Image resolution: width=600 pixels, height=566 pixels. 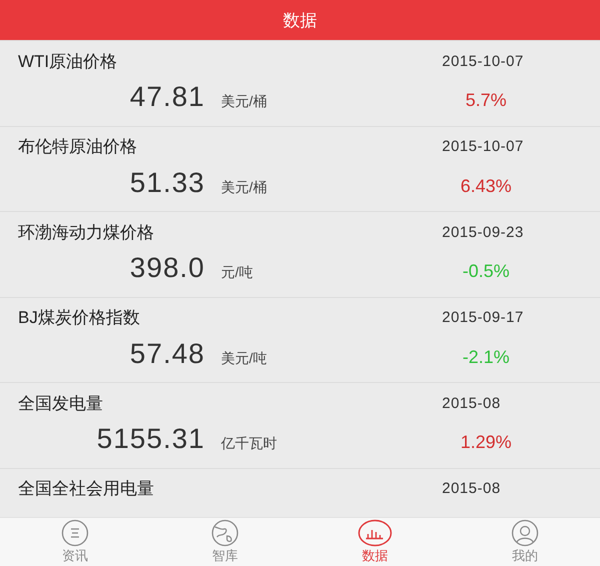 What do you see at coordinates (237, 273) in the screenshot?
I see `item-unit: 元/吨` at bounding box center [237, 273].